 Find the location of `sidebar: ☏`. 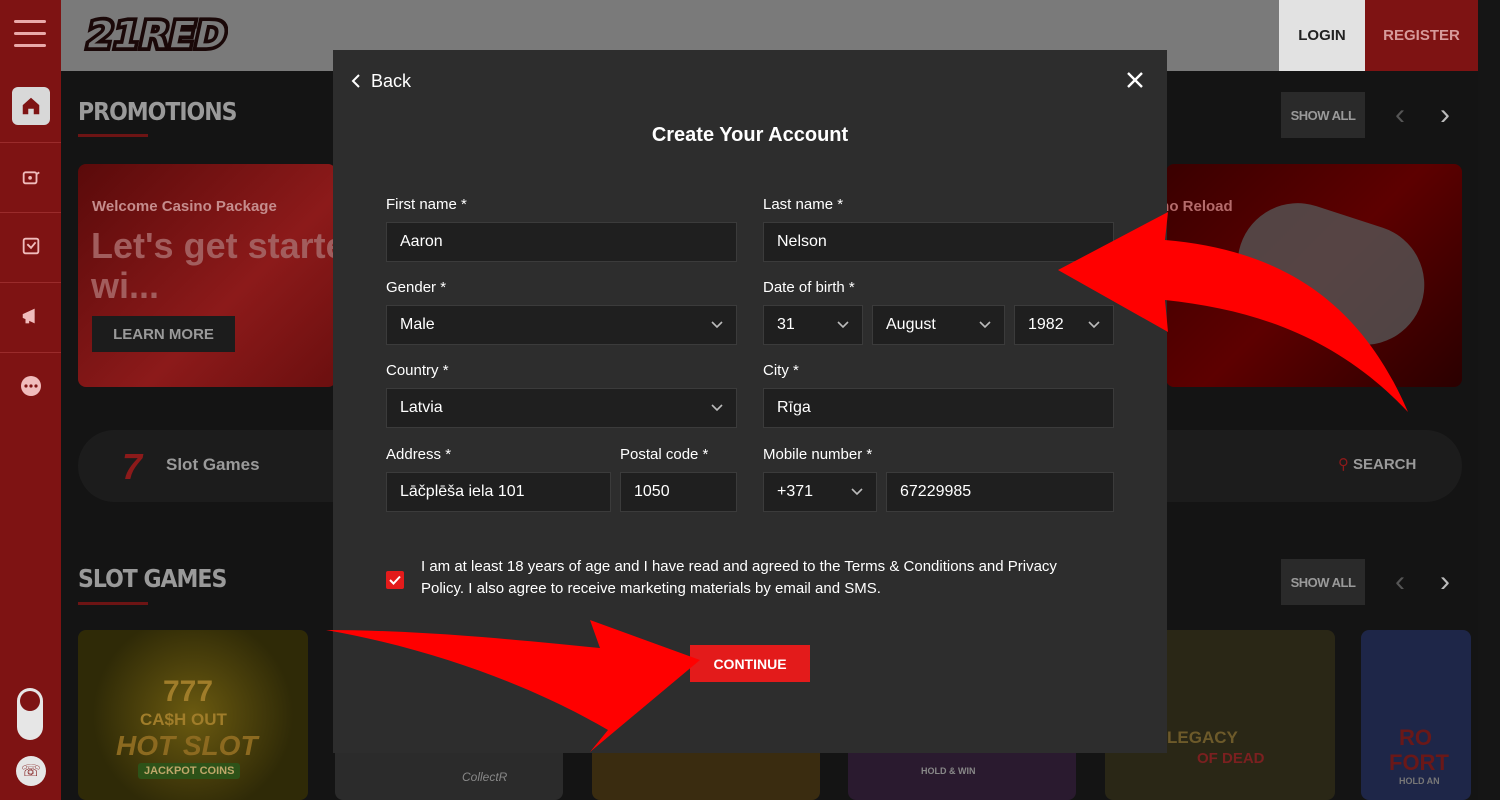

sidebar: ☏ is located at coordinates (30, 400).